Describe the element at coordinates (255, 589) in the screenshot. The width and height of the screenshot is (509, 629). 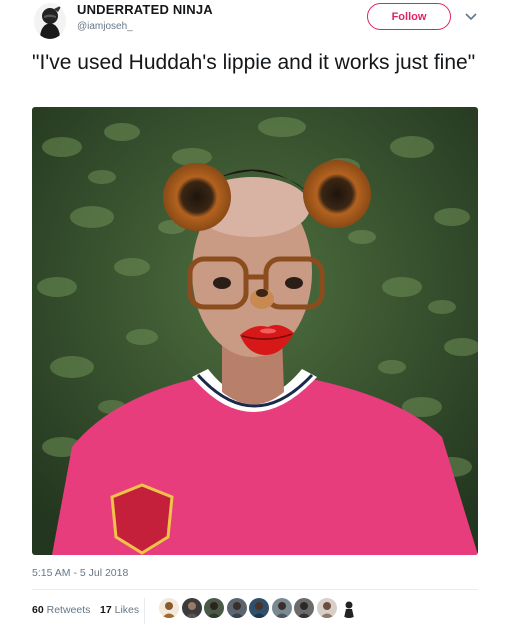
I see `divider` at that location.